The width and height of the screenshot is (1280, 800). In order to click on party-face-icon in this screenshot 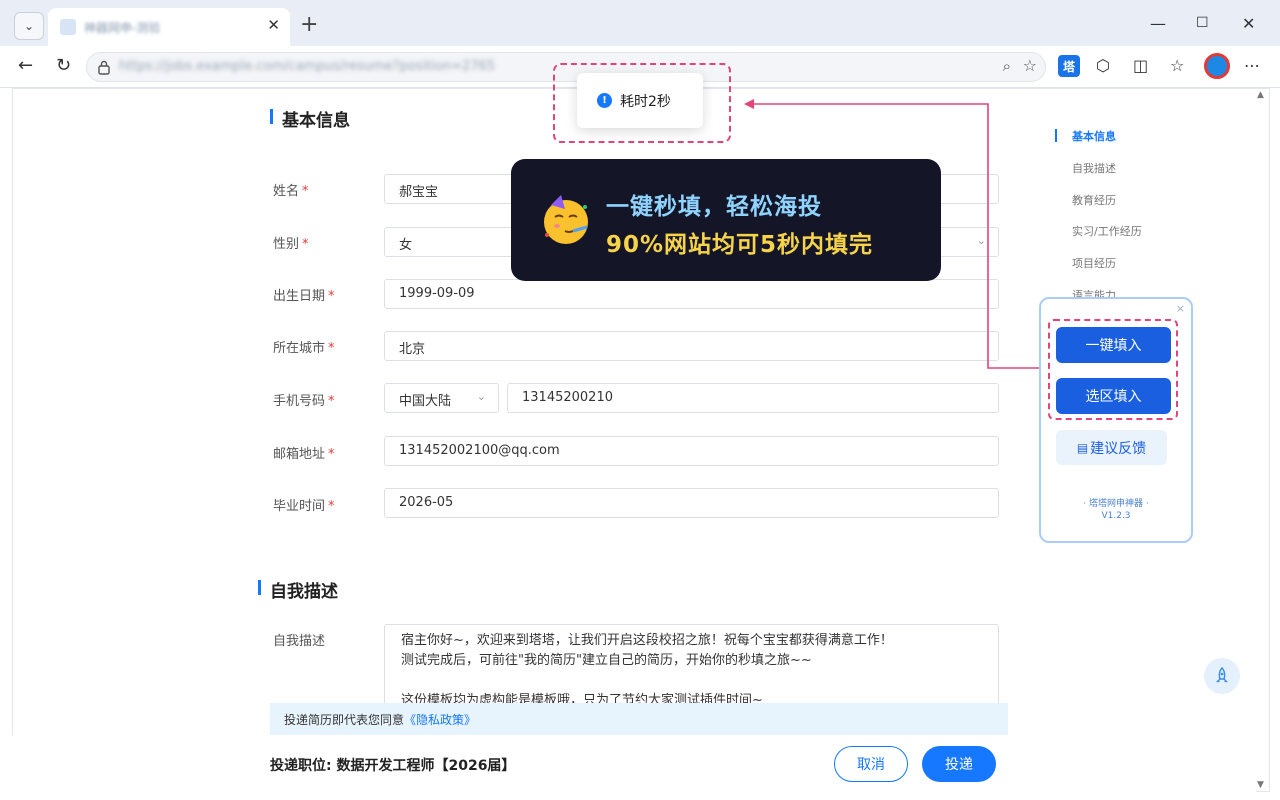, I will do `click(566, 219)`.